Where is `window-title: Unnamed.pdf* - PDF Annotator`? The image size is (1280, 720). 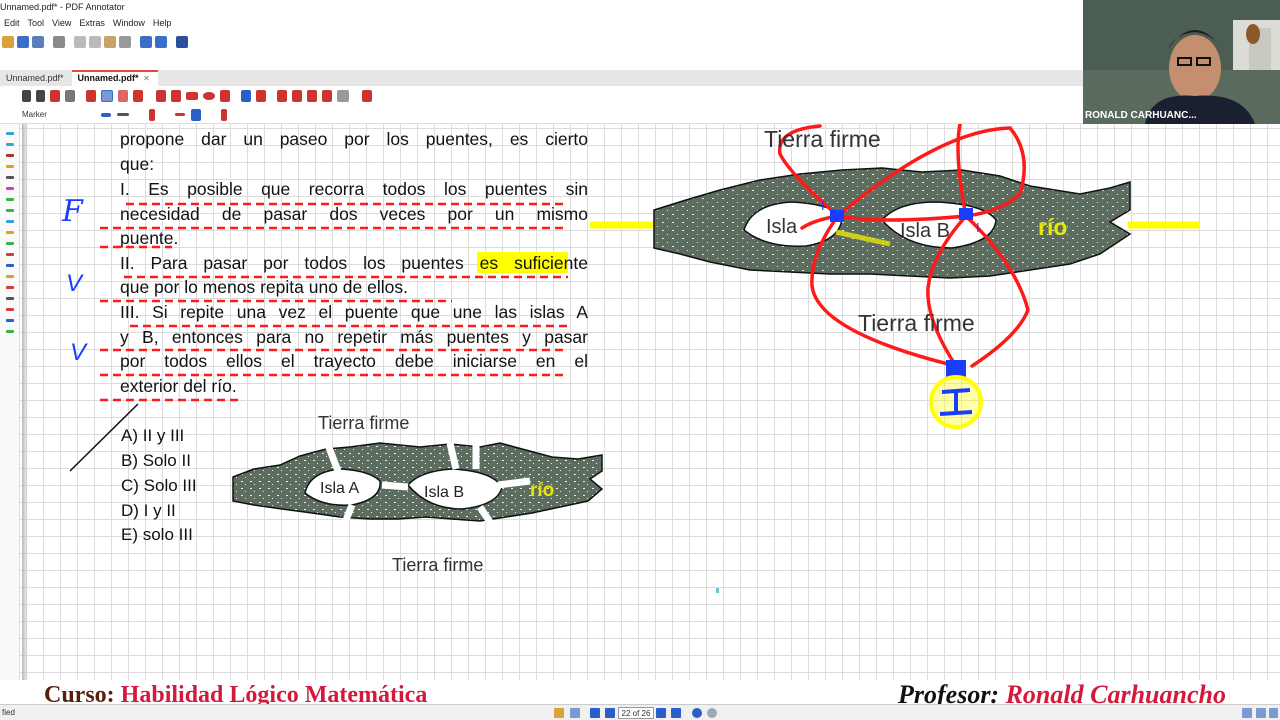 window-title: Unnamed.pdf* - PDF Annotator is located at coordinates (62, 7).